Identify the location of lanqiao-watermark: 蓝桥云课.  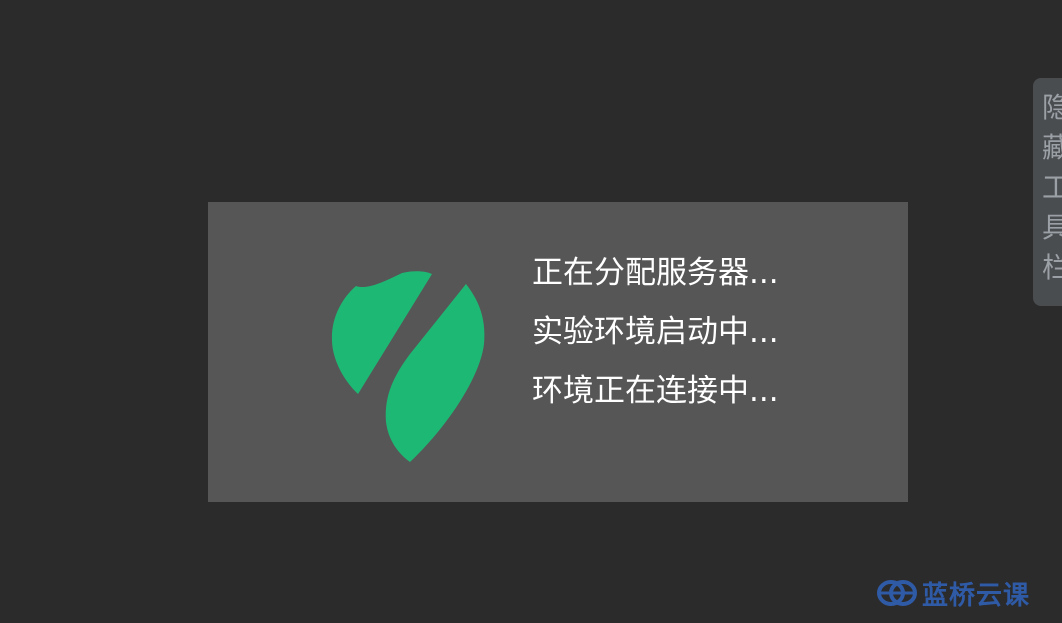
(953, 593).